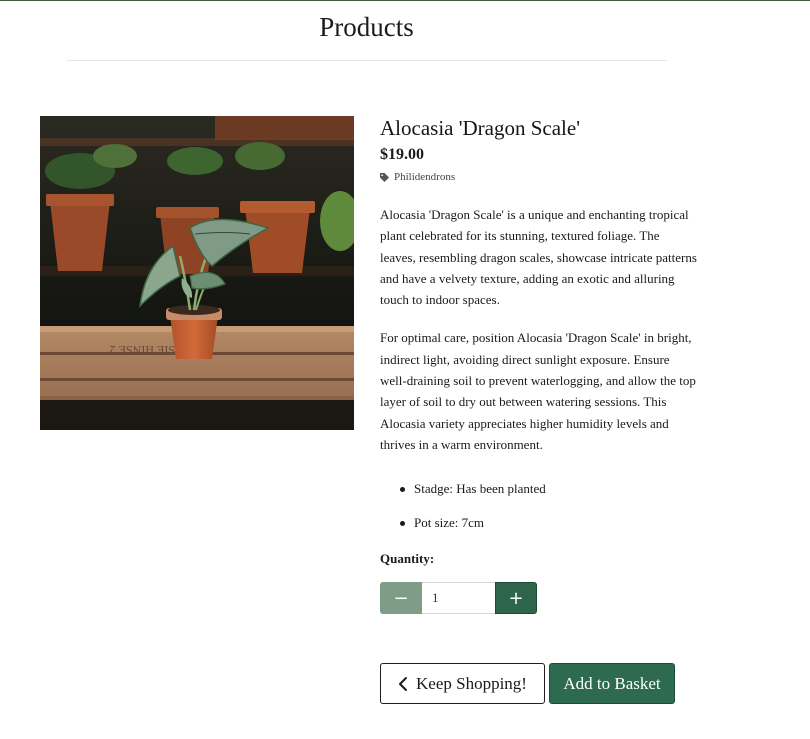 This screenshot has height=739, width=810. I want to click on product-price: $19.00, so click(402, 154).